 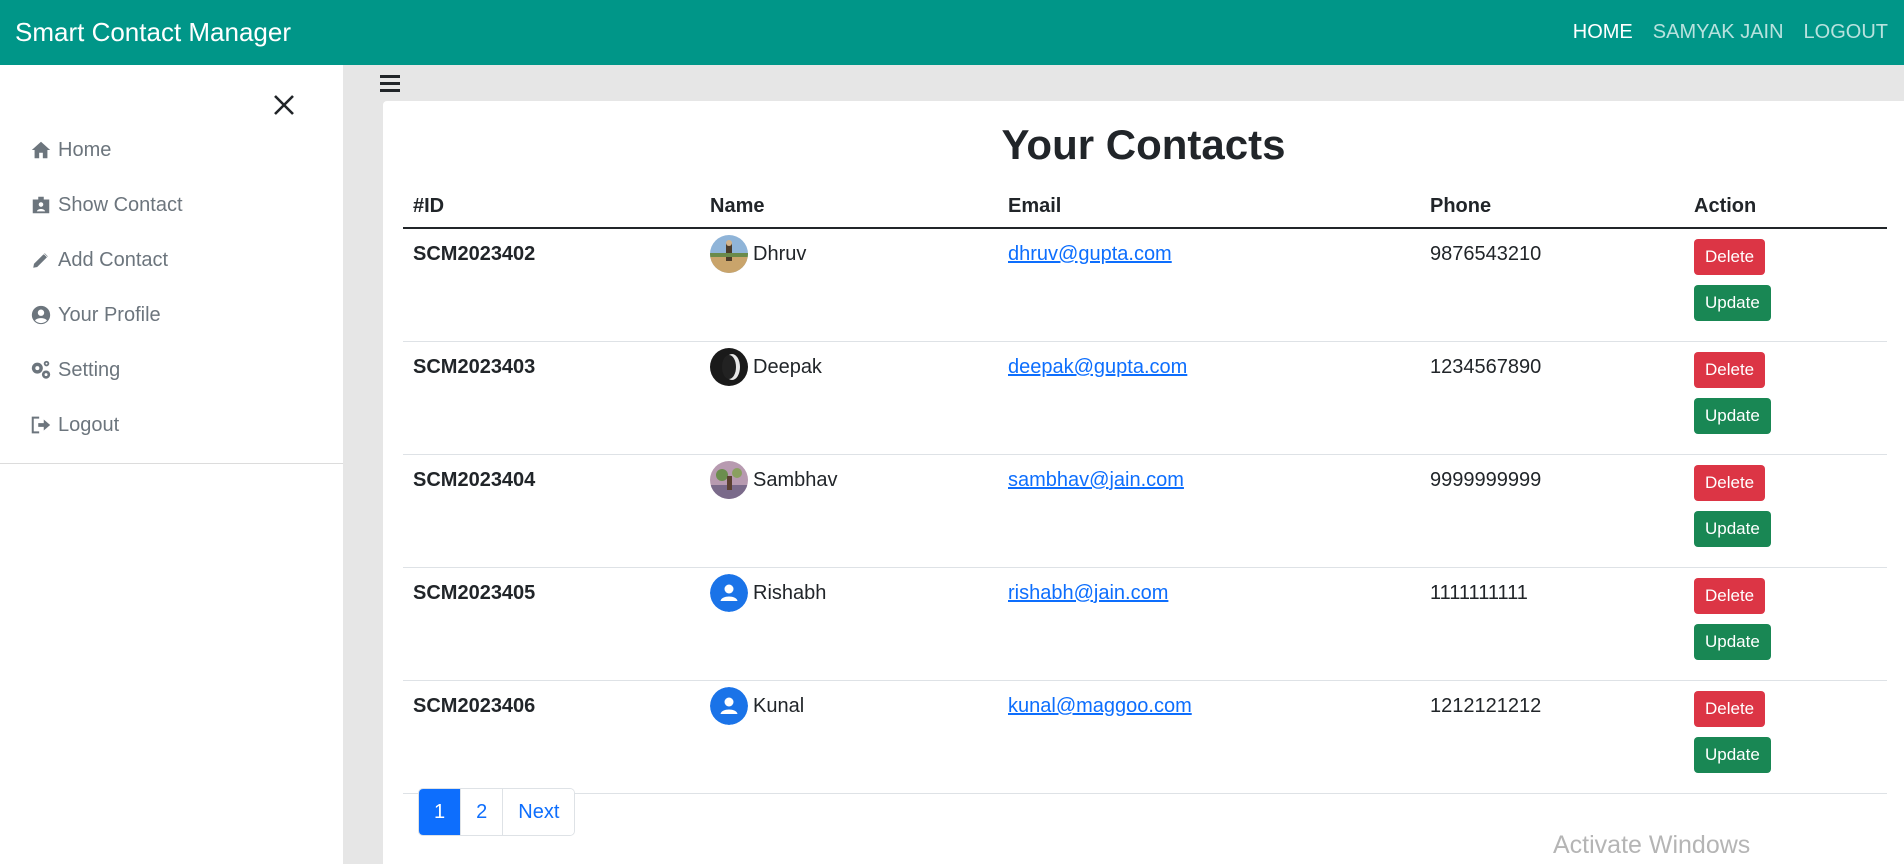 I want to click on contact-phone: 1234567890, so click(x=1552, y=398).